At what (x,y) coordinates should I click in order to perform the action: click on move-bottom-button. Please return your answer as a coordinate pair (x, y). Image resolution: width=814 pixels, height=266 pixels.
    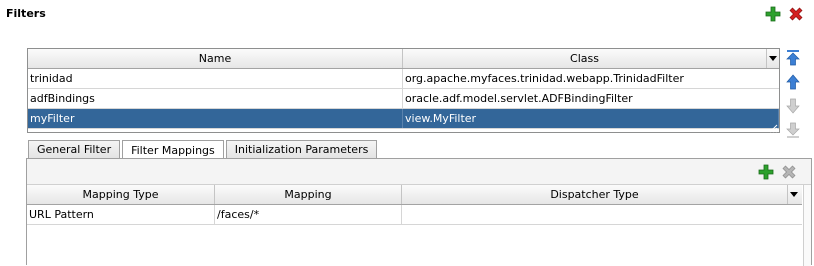
    Looking at the image, I should click on (793, 130).